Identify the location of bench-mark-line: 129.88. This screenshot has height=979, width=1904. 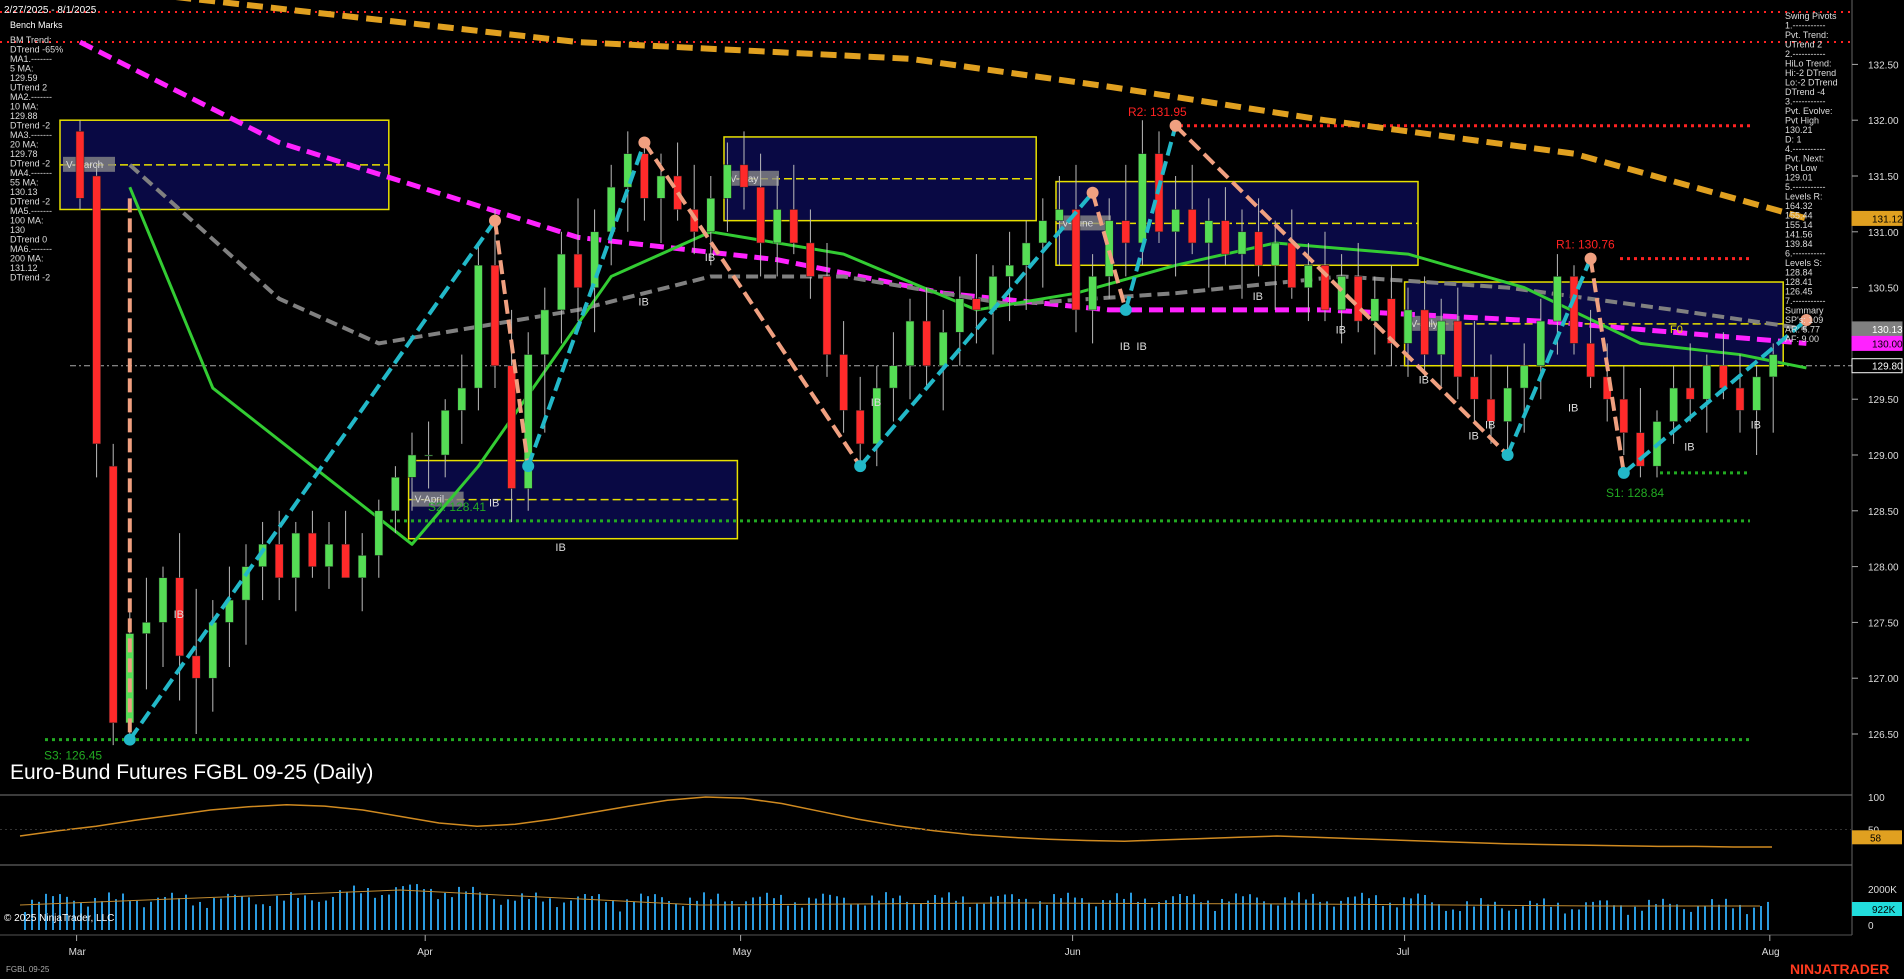
(24, 116).